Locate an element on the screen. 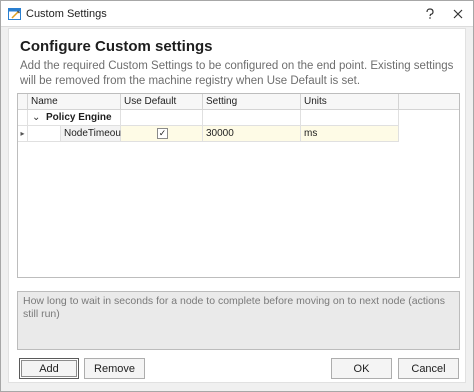 The width and height of the screenshot is (474, 392). use-default-cell: ✓ is located at coordinates (162, 134).